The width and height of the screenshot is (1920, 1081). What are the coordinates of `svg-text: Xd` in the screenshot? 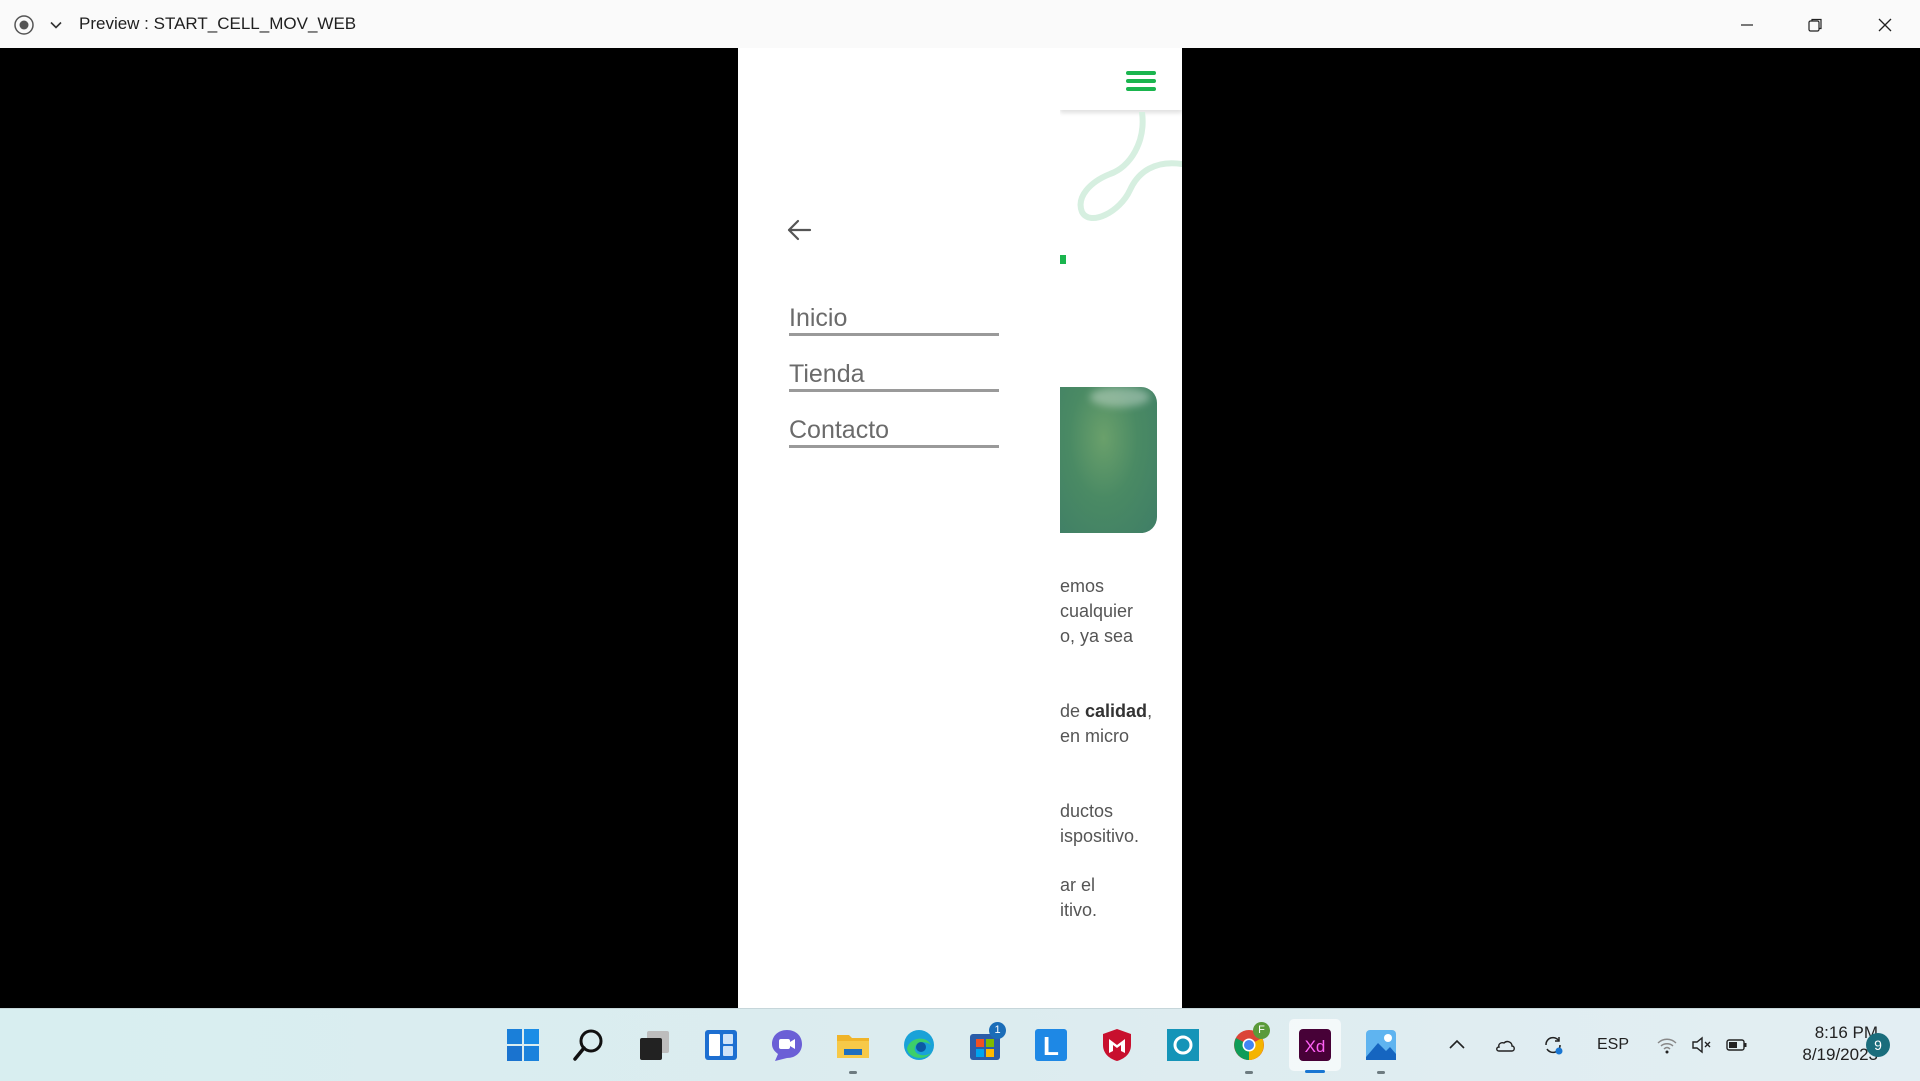 It's located at (1315, 1046).